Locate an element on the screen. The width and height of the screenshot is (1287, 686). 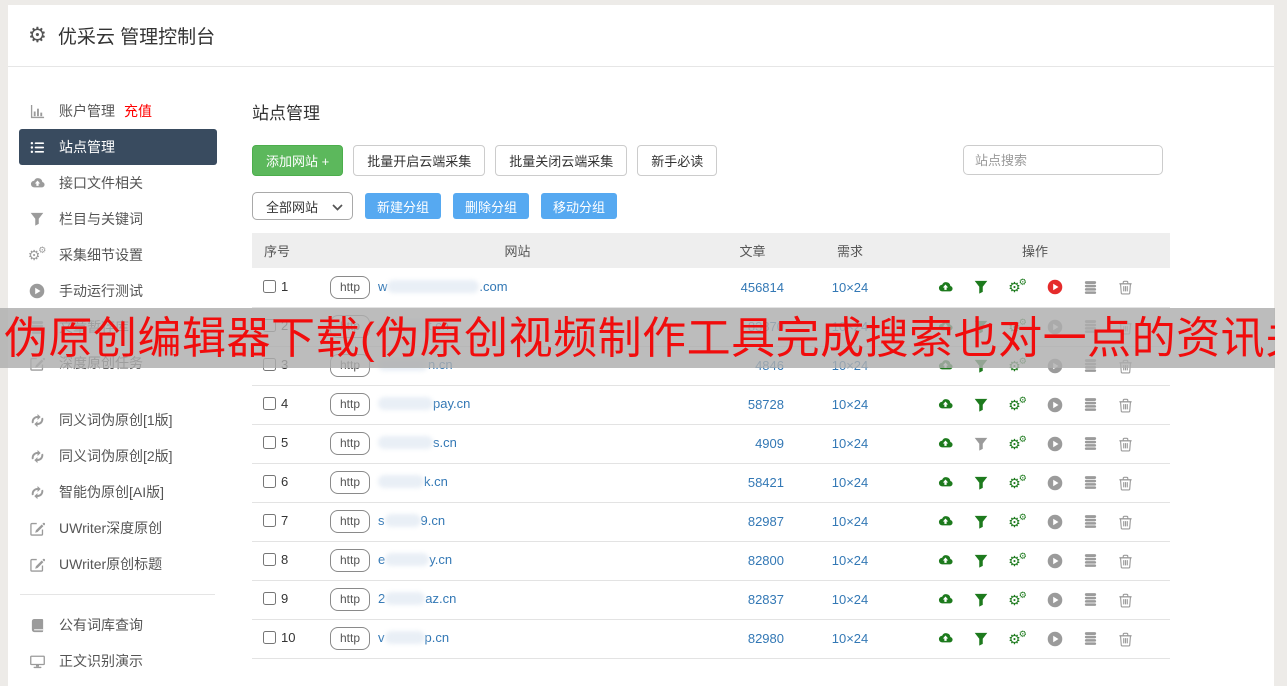
article-count-link: 82800 is located at coordinates (752, 561).